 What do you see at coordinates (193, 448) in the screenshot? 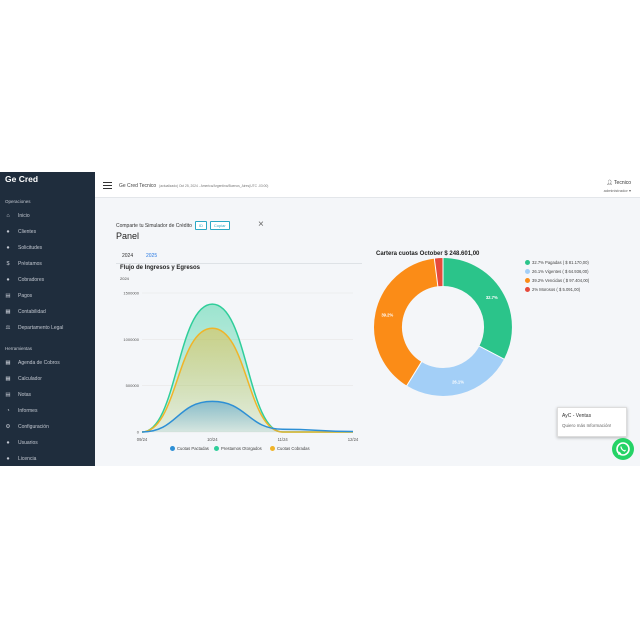
I see `legend-label: Cuotas Pactadas` at bounding box center [193, 448].